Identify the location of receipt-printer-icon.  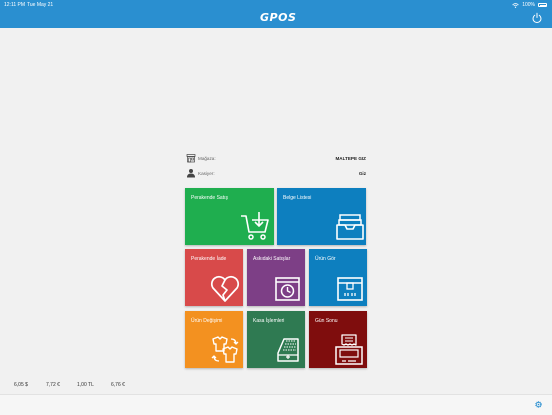
(349, 349).